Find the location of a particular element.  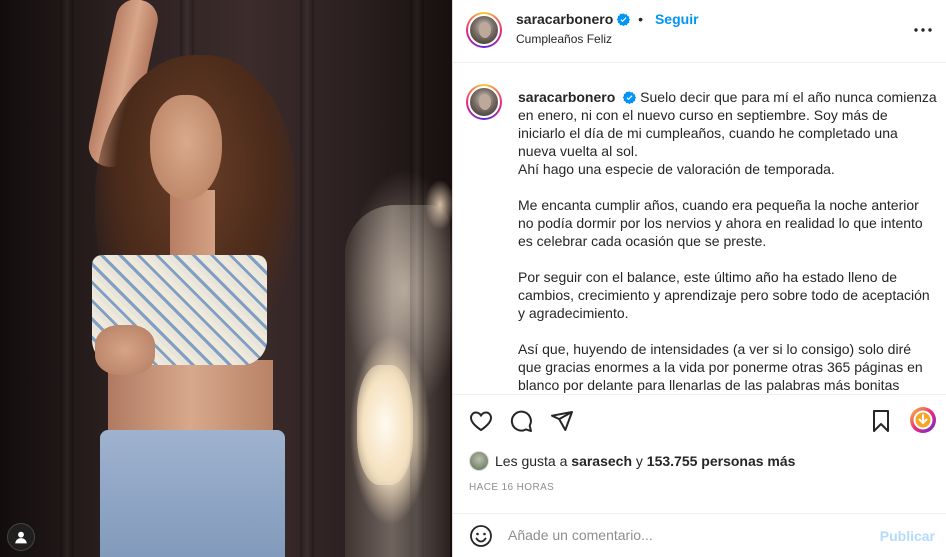

hand is located at coordinates (125, 350).